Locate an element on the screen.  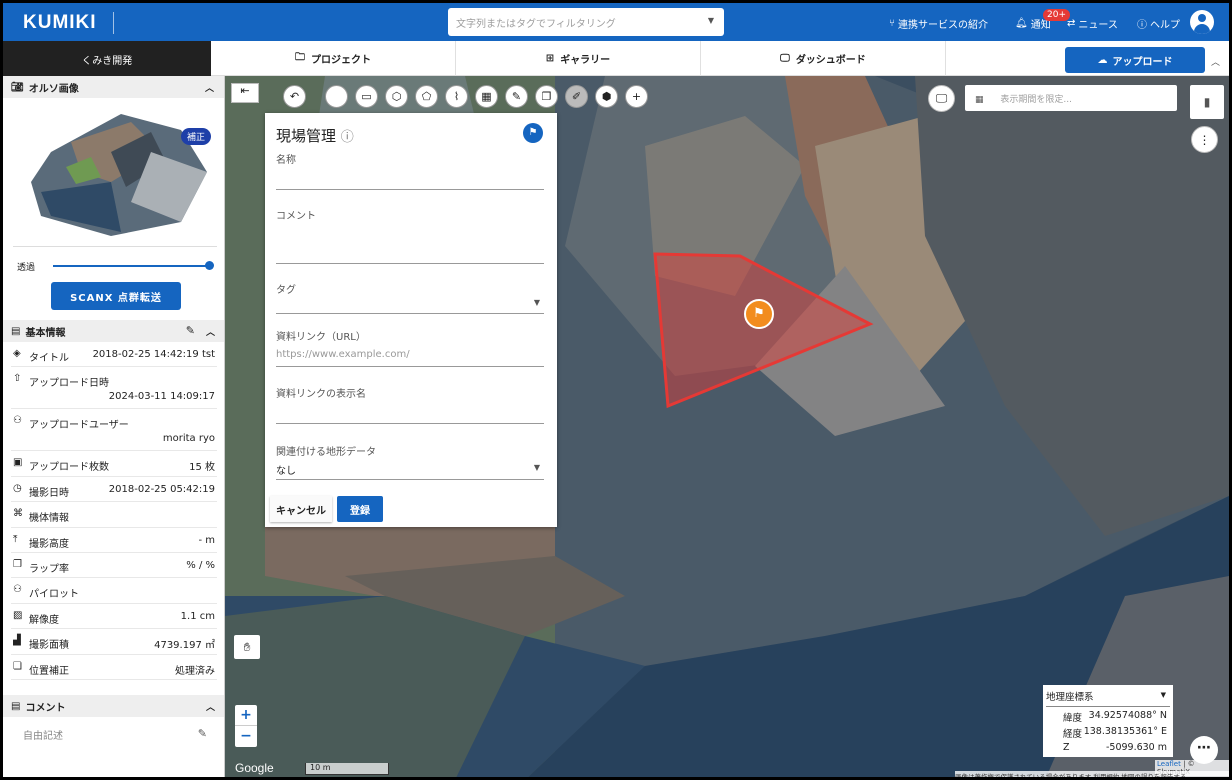
opacity-slider: 透過 is located at coordinates (117, 267).